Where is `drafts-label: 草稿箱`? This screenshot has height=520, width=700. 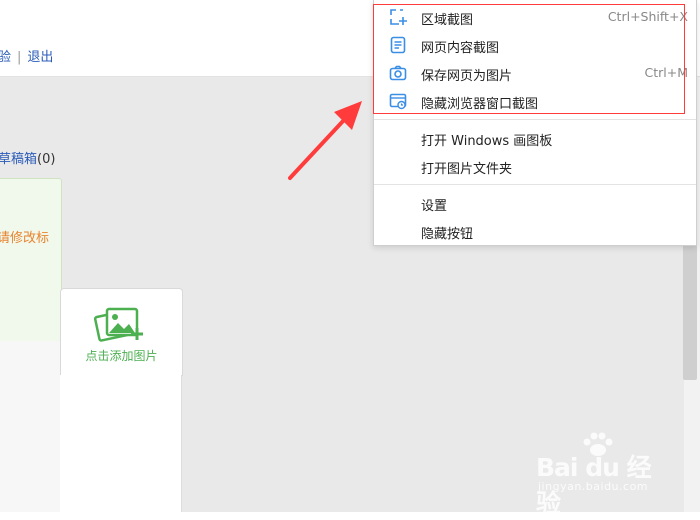 drafts-label: 草稿箱 is located at coordinates (19, 159).